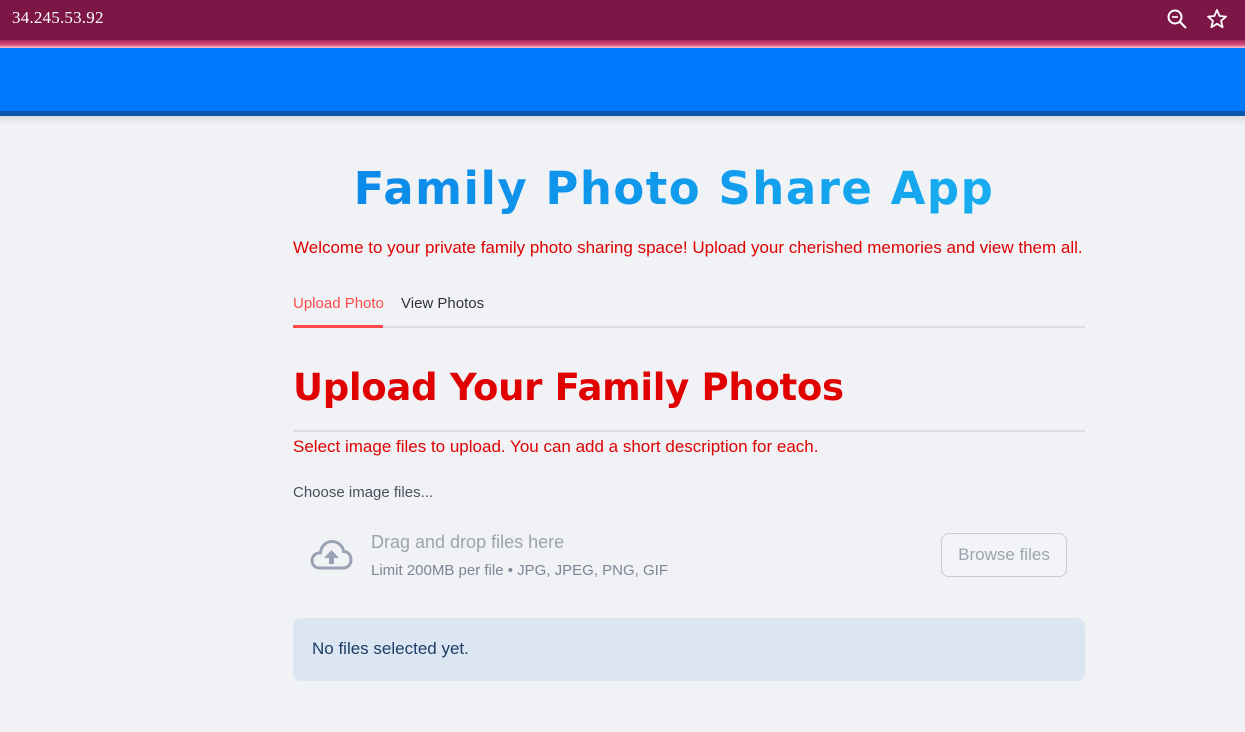  Describe the element at coordinates (622, 82) in the screenshot. I see `app-header` at that location.